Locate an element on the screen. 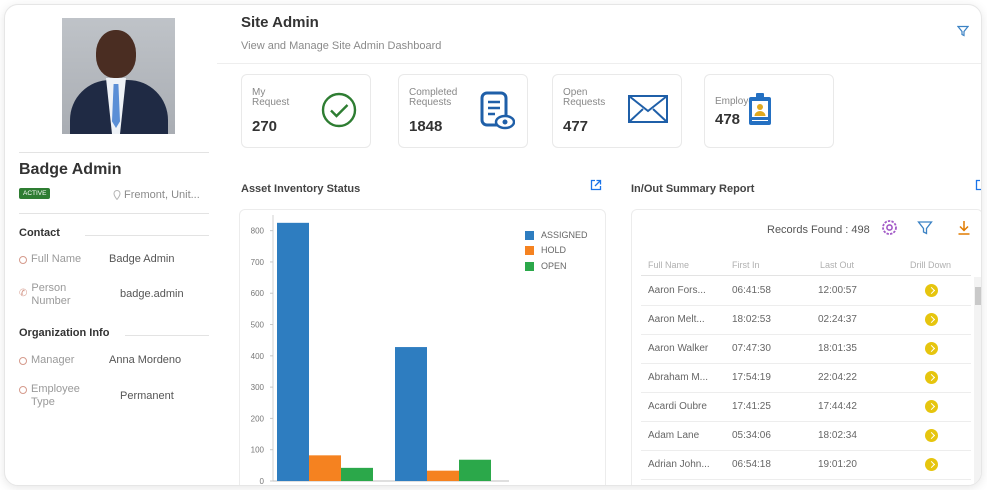  open-requests-card: Open Requests 477 is located at coordinates (617, 111).